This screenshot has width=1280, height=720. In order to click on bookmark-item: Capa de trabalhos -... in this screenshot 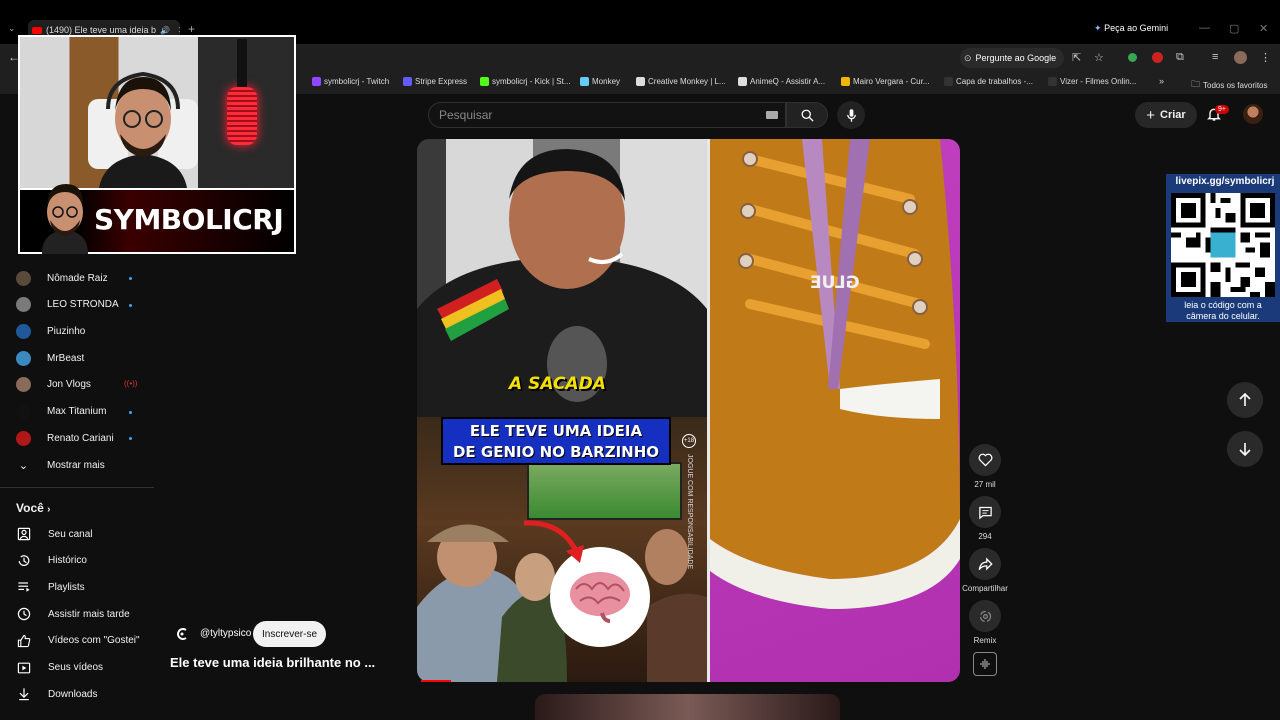, I will do `click(988, 81)`.